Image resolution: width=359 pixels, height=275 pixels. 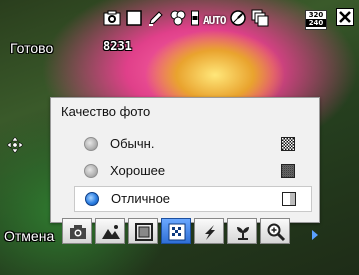 What do you see at coordinates (29, 236) in the screenshot?
I see `cancel-softkey: Отмена` at bounding box center [29, 236].